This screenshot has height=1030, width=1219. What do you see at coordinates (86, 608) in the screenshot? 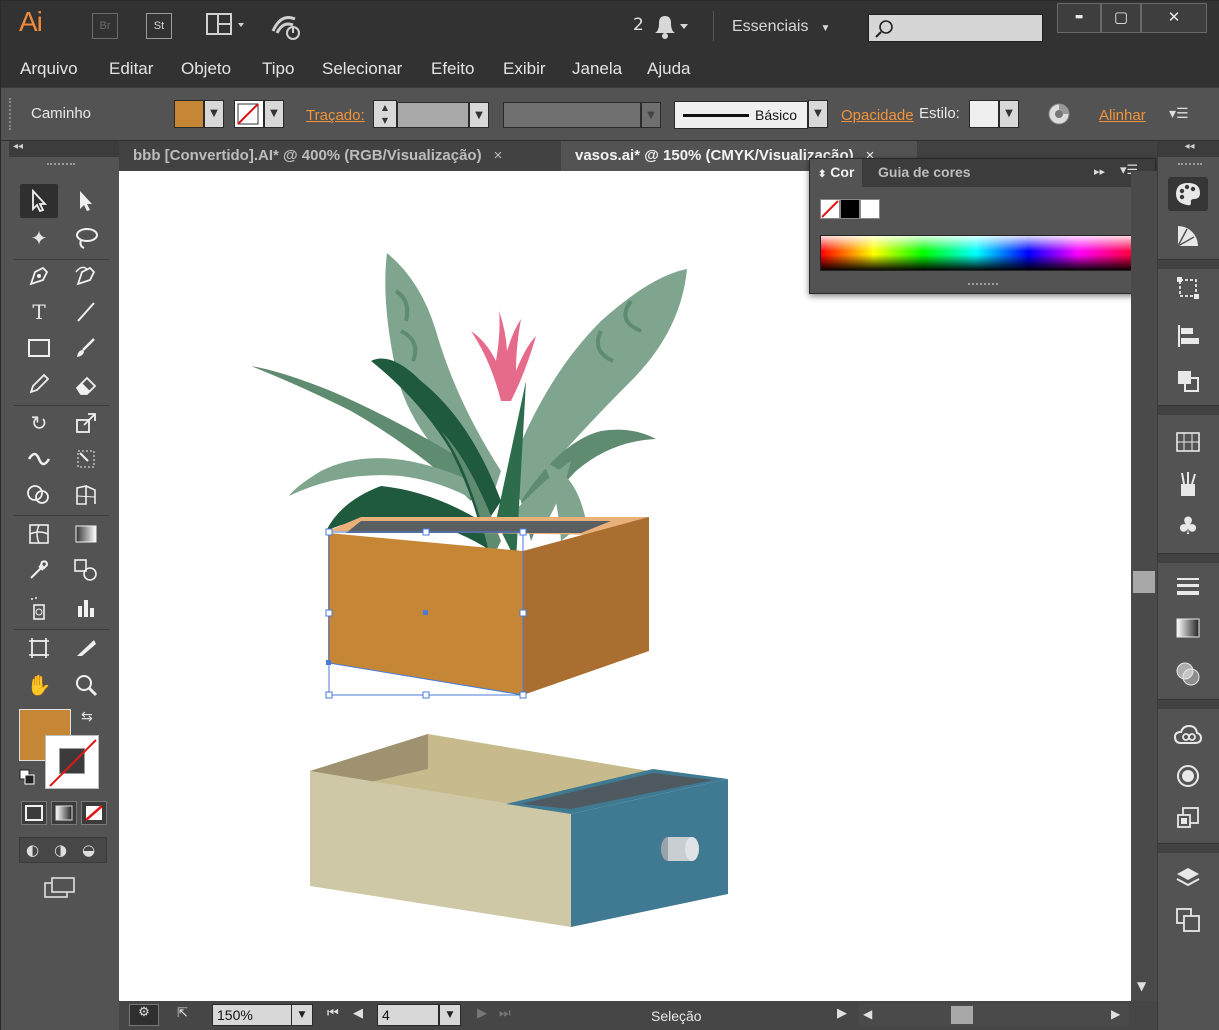
I see `column-graph-tool-icon` at bounding box center [86, 608].